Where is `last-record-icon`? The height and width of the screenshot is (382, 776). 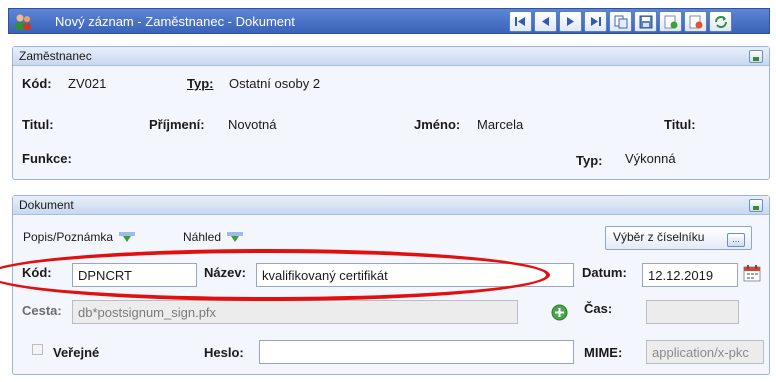 last-record-icon is located at coordinates (596, 21).